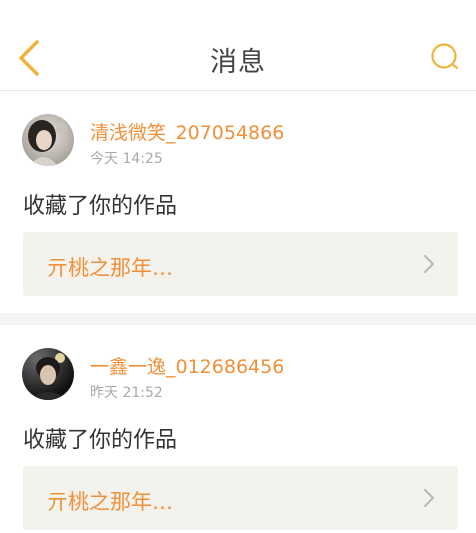  I want to click on timestamp: 昨天 21:52, so click(126, 393).